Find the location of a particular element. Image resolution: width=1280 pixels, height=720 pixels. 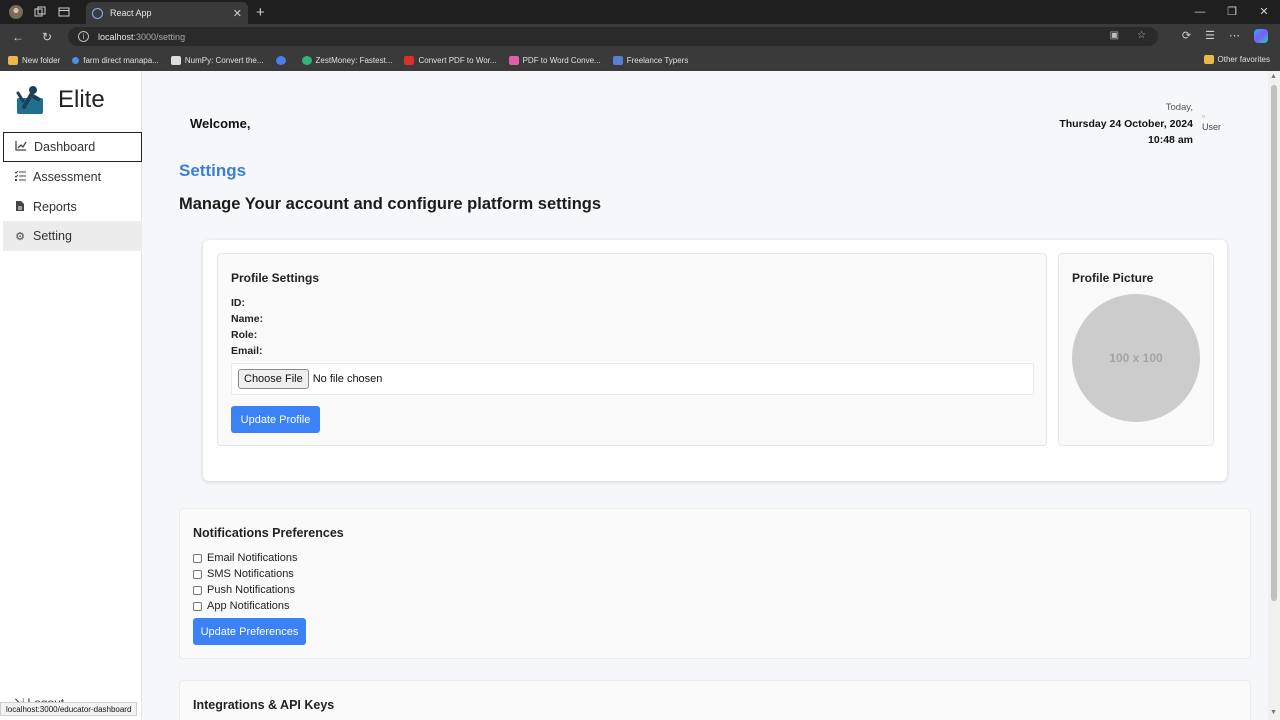

option-label: SMS Notifications is located at coordinates (250, 574).